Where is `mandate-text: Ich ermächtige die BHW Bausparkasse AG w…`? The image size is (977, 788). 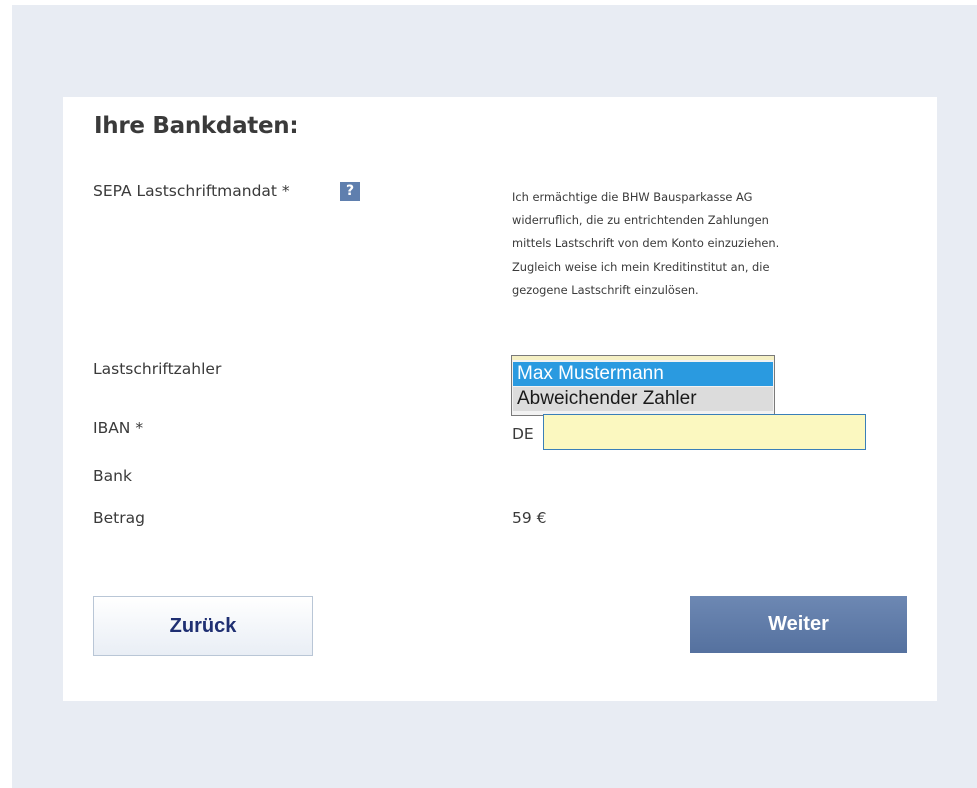
mandate-text: Ich ermächtige die BHW Bausparkasse AG w… is located at coordinates (697, 244).